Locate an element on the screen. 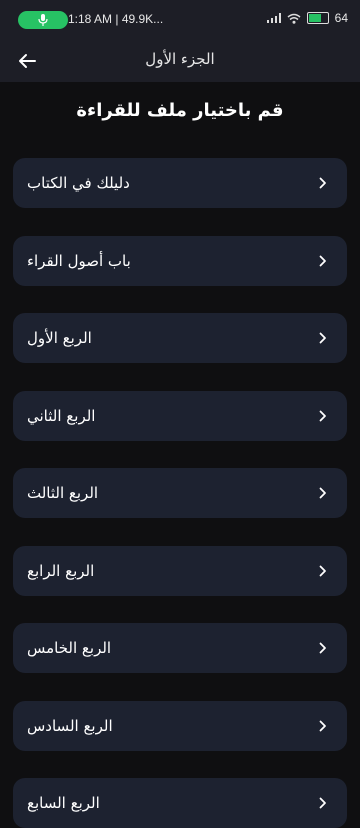 This screenshot has width=360, height=828. page-title: الجزء الأول is located at coordinates (180, 59).